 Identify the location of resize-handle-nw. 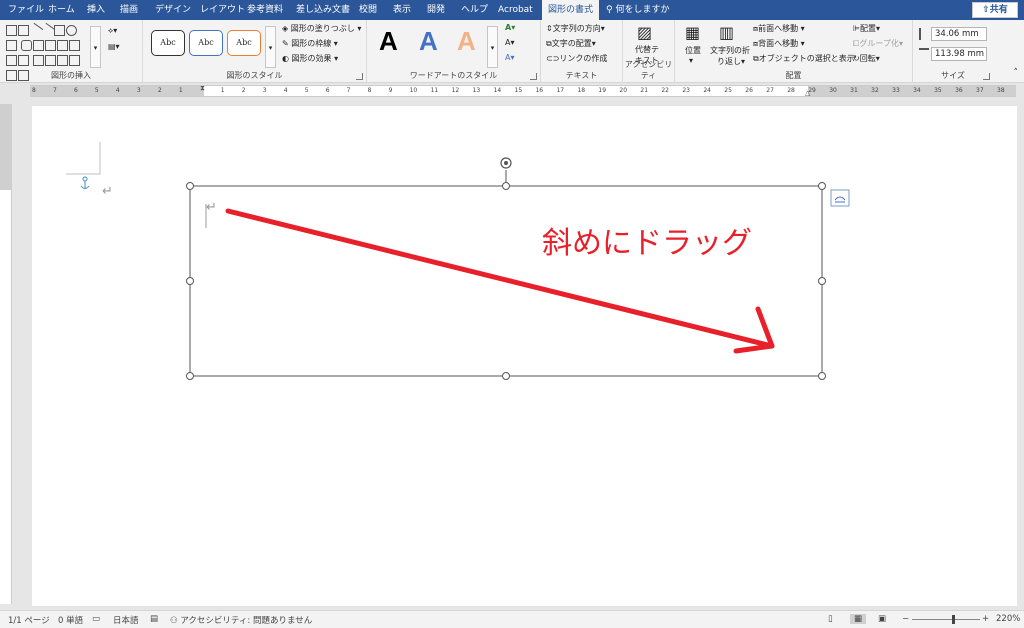
(190, 186).